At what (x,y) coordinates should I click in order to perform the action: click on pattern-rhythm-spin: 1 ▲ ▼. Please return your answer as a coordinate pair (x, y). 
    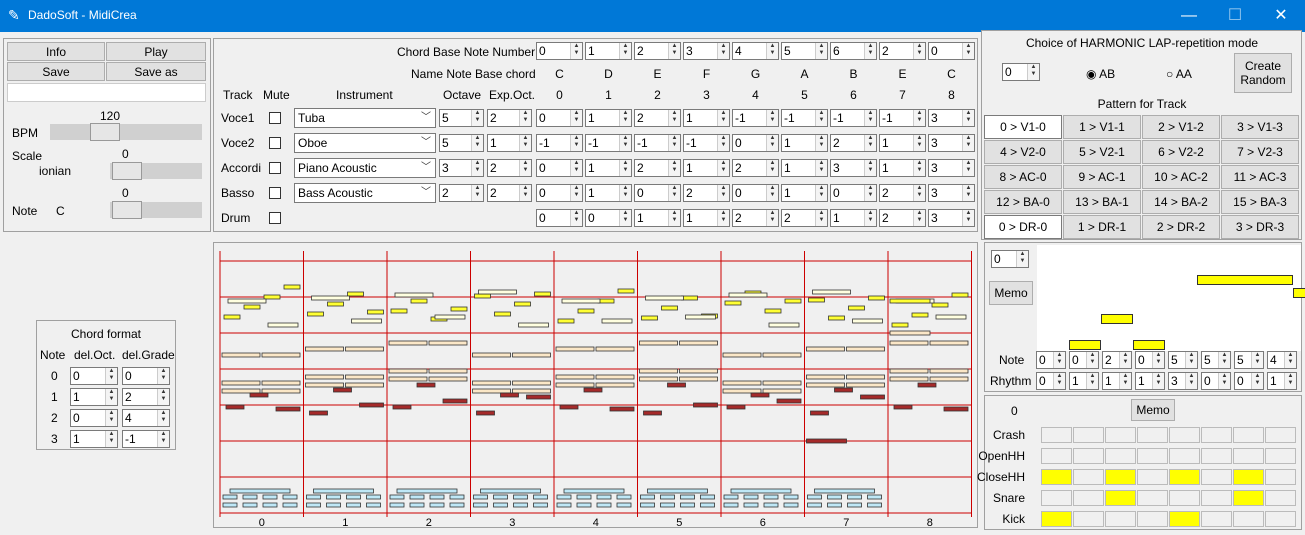
    Looking at the image, I should click on (1282, 381).